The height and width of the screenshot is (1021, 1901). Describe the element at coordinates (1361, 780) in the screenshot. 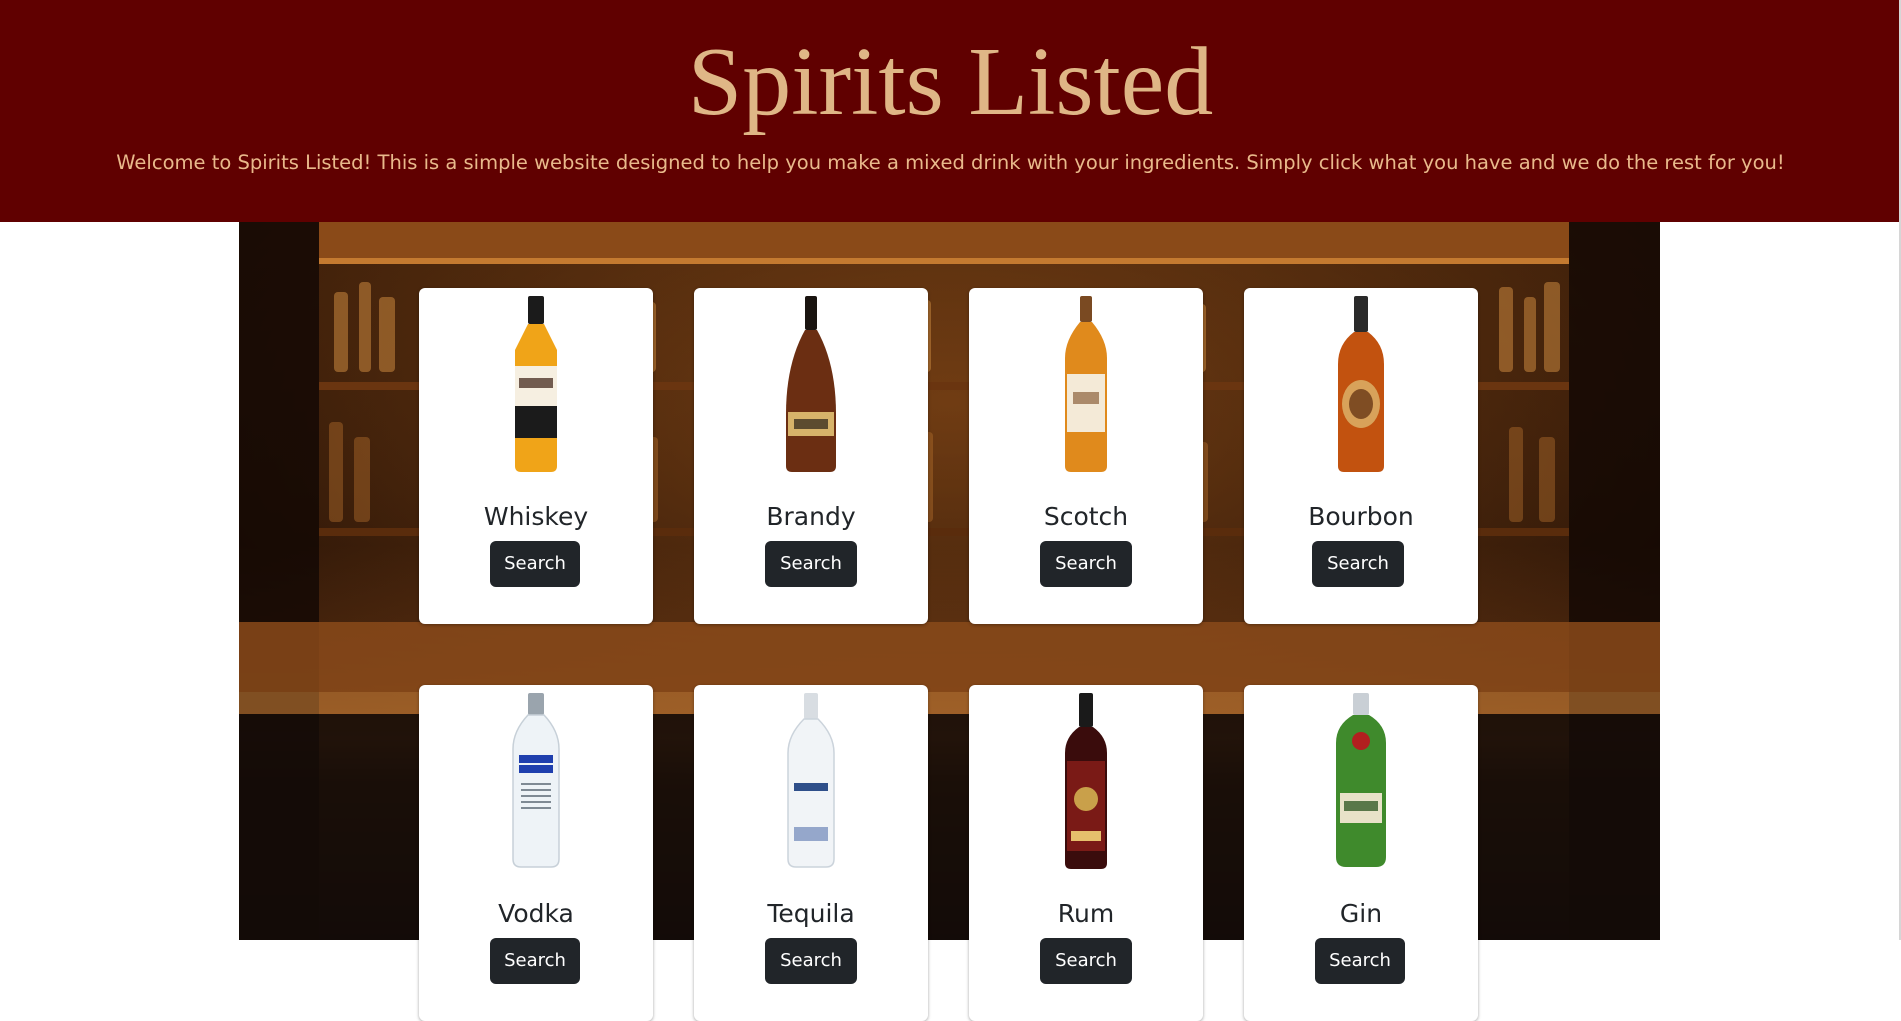

I see `gin-bottle-image` at that location.